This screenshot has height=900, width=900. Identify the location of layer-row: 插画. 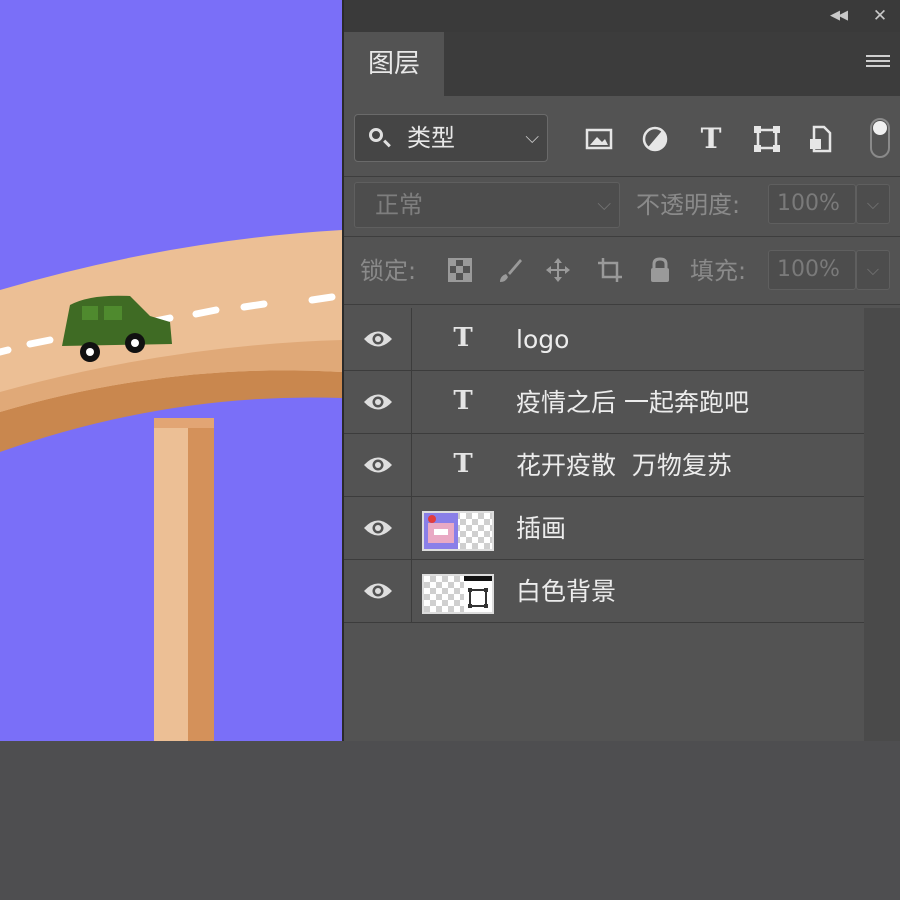
(604, 528).